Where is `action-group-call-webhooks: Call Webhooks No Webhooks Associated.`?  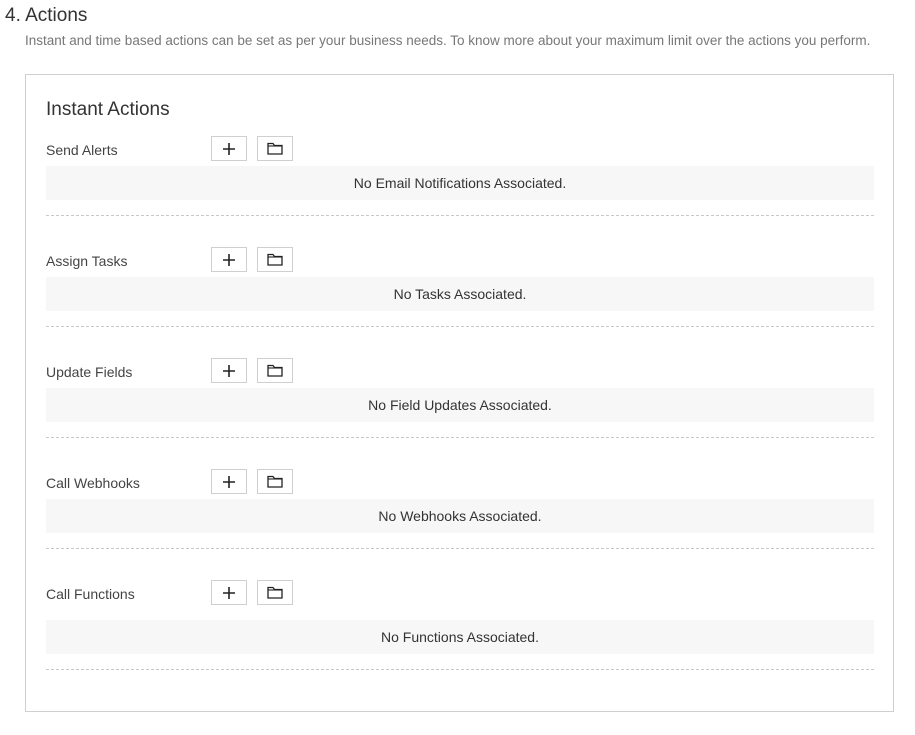
action-group-call-webhooks: Call Webhooks No Webhooks Associated. is located at coordinates (460, 527).